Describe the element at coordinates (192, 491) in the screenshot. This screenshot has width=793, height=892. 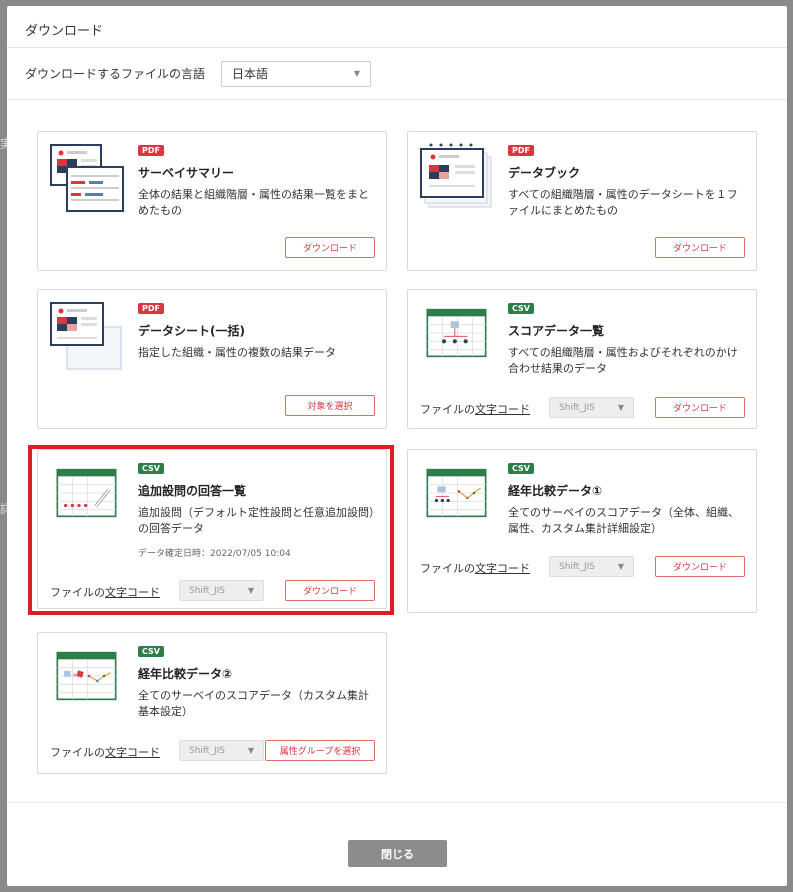
I see `card-title: 追加設問の回答一覧` at that location.